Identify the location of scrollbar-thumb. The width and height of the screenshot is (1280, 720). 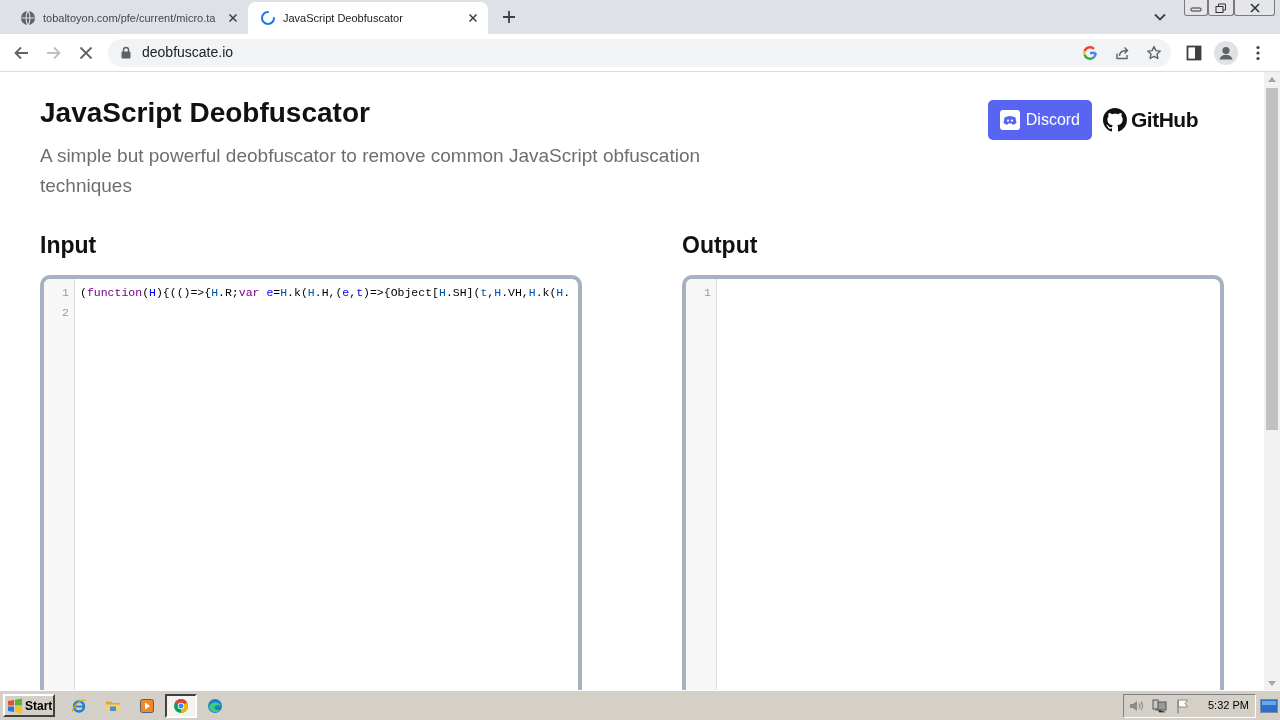
(1272, 259).